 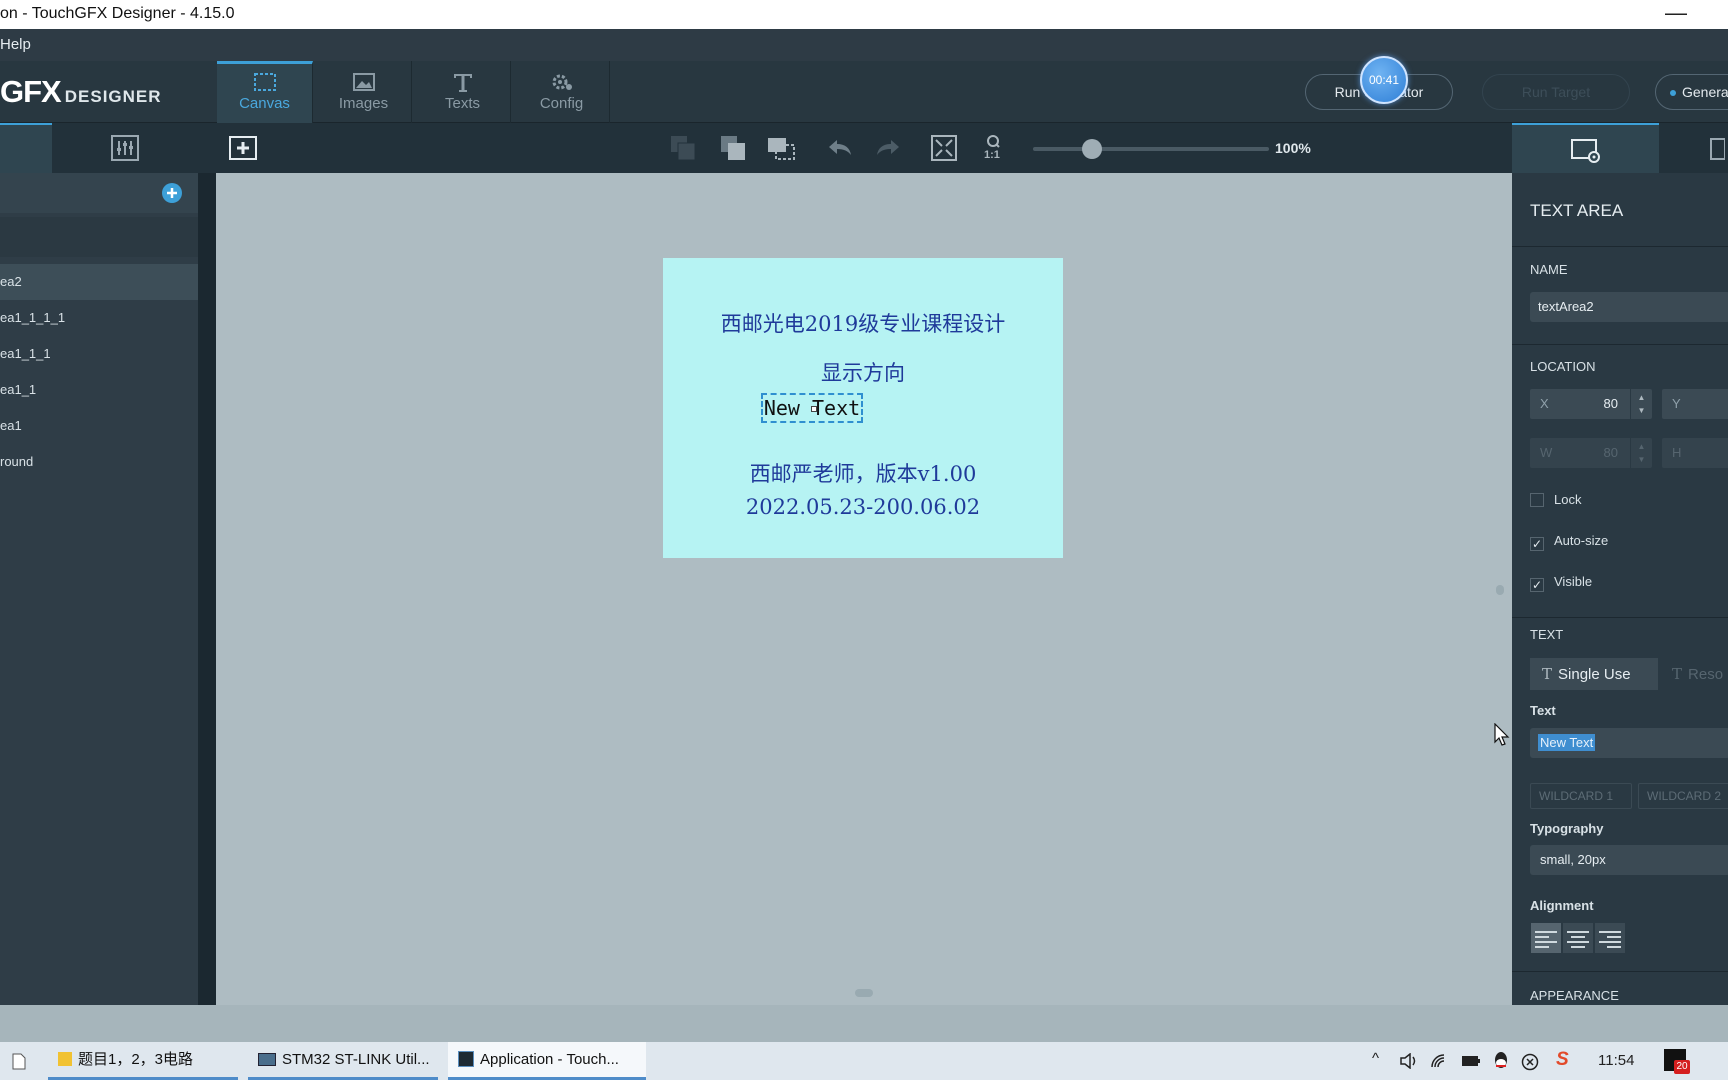 What do you see at coordinates (1629, 743) in the screenshot?
I see `text-input: New Text` at bounding box center [1629, 743].